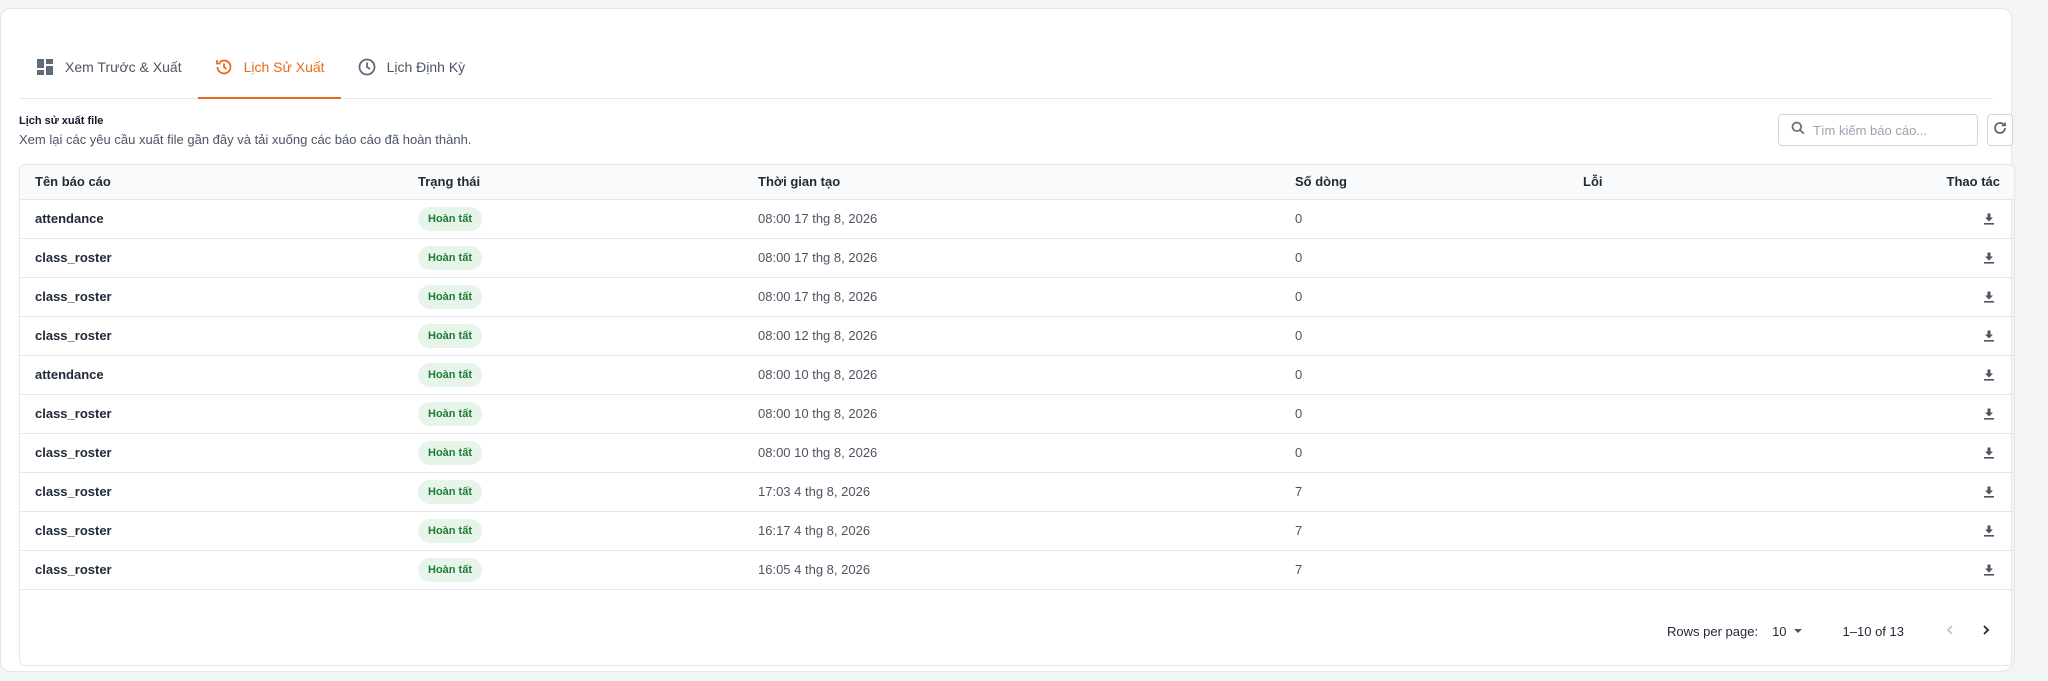  I want to click on table-row: class_roster Hoàn tất 16:05 4 thg 8, 2026 7, so click(1017, 570).